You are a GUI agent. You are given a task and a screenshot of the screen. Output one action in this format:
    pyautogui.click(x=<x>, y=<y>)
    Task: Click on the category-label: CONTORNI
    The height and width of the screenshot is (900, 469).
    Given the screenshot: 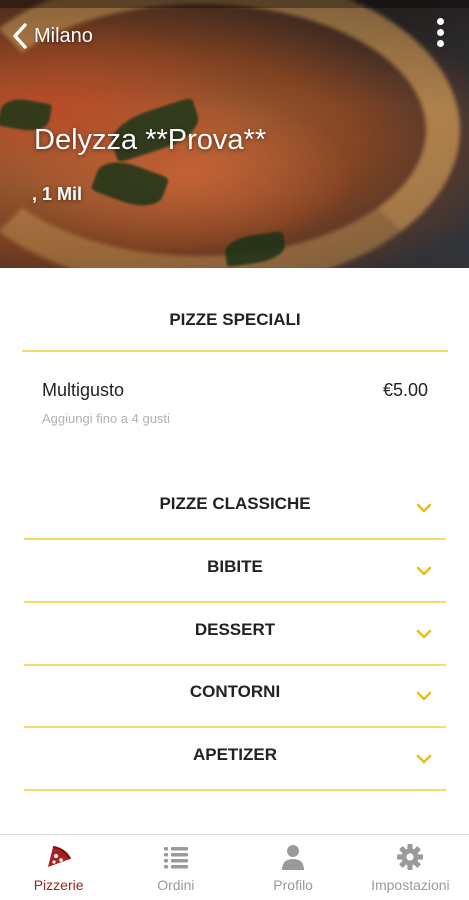 What is the action you would take?
    pyautogui.click(x=235, y=691)
    